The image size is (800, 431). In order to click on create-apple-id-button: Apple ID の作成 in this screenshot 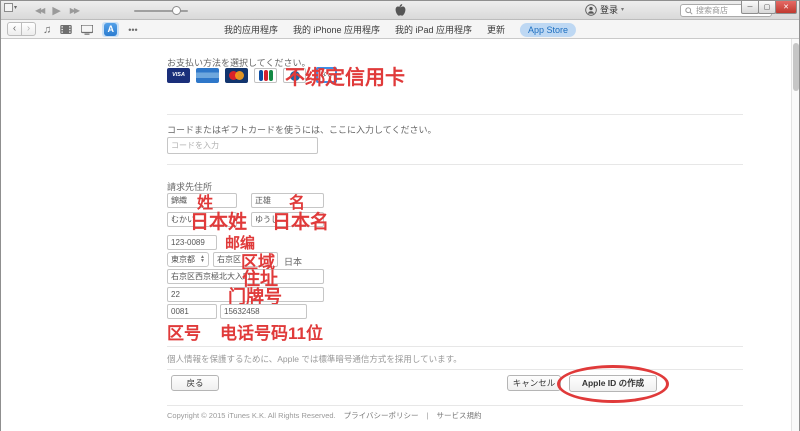, I will do `click(613, 383)`.